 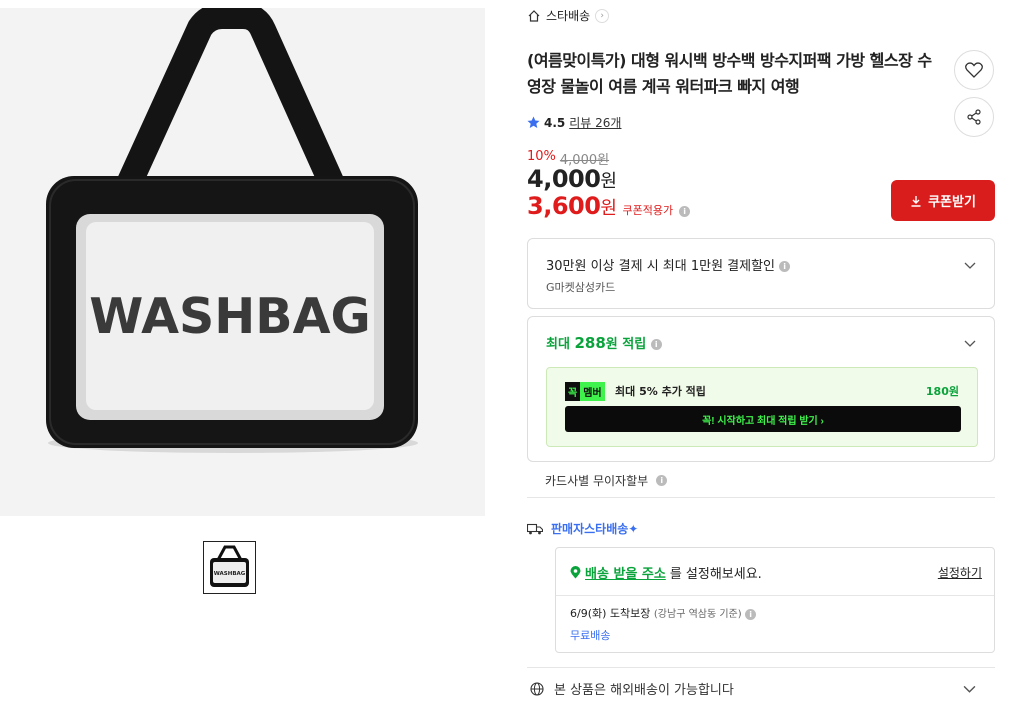 I want to click on installment-label: 카드사별 무이자할부, so click(x=597, y=481).